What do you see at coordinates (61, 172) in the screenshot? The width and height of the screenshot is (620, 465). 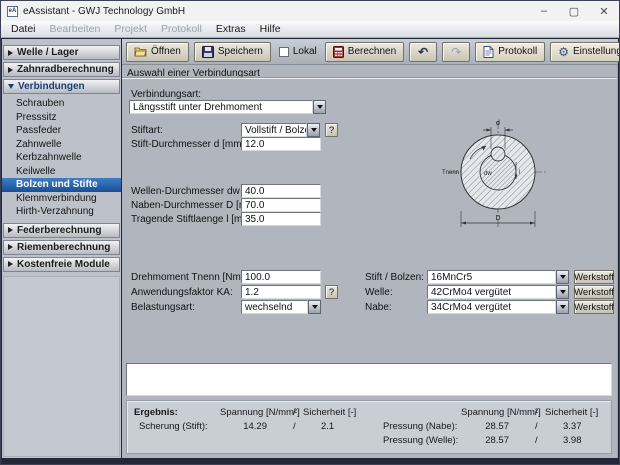 I see `sidebar-item-keilwelle: Keilwelle` at bounding box center [61, 172].